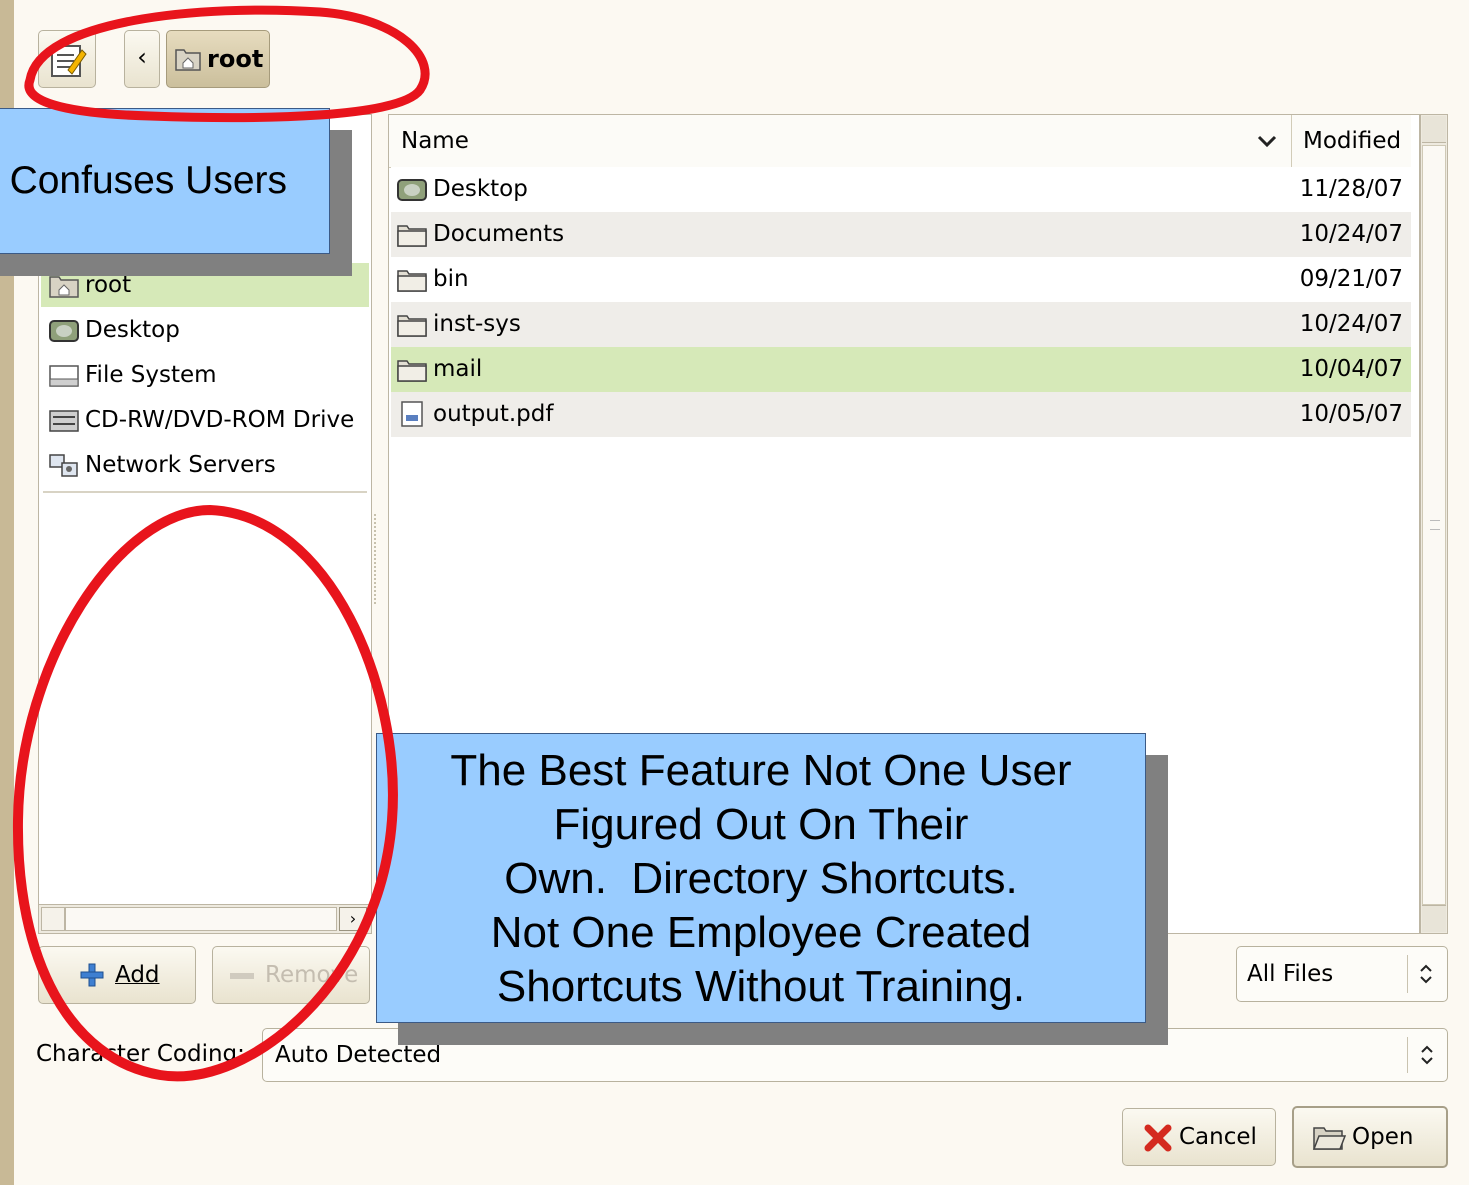 The image size is (1469, 1185). I want to click on file-list-vscroll-thumb, so click(1434, 525).